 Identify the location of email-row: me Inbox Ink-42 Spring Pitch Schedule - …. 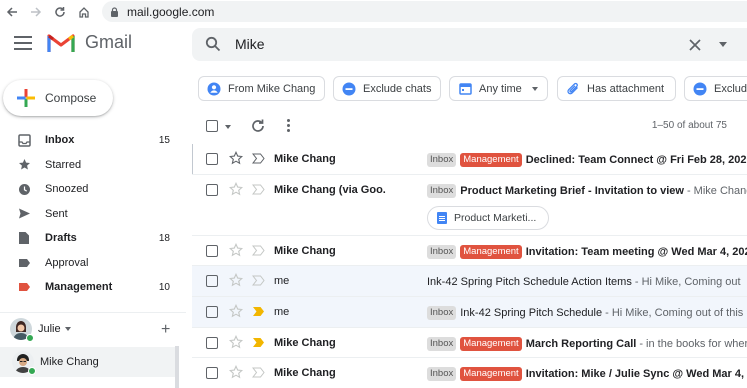
(469, 312).